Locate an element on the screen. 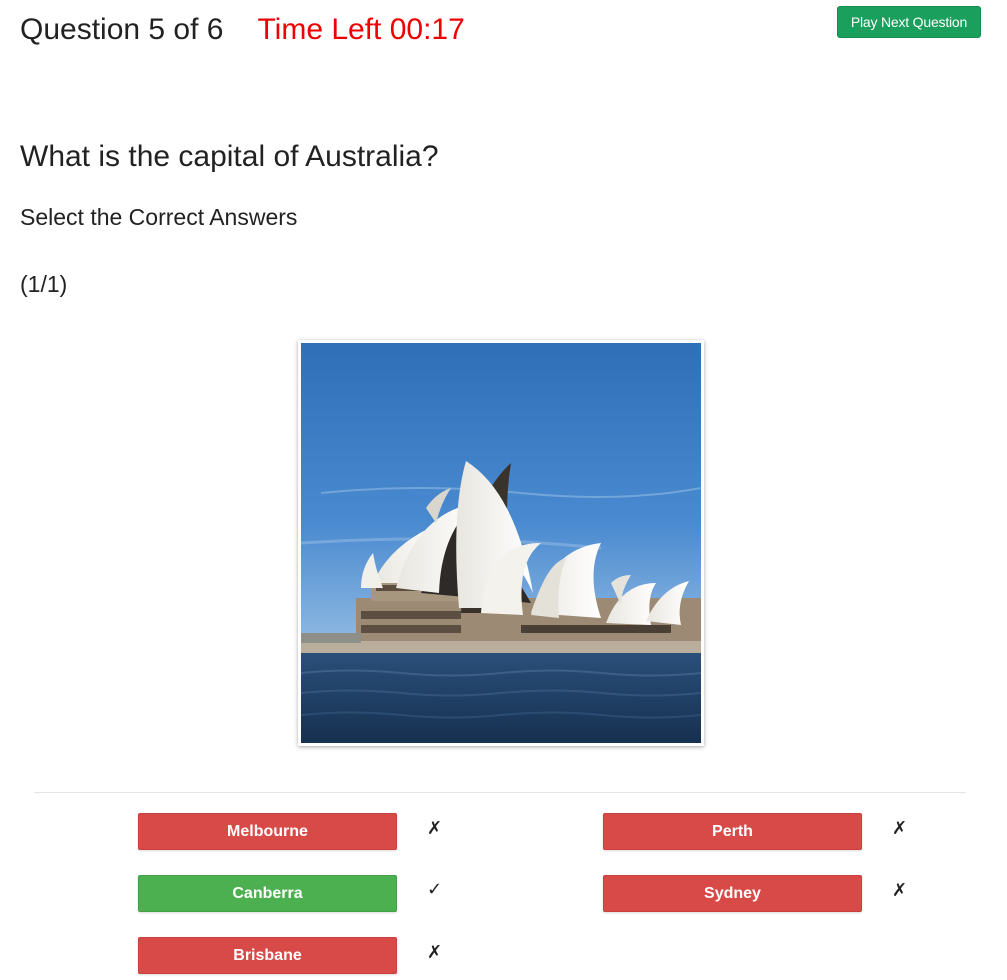  correct-check-icon: ✓ is located at coordinates (435, 889).